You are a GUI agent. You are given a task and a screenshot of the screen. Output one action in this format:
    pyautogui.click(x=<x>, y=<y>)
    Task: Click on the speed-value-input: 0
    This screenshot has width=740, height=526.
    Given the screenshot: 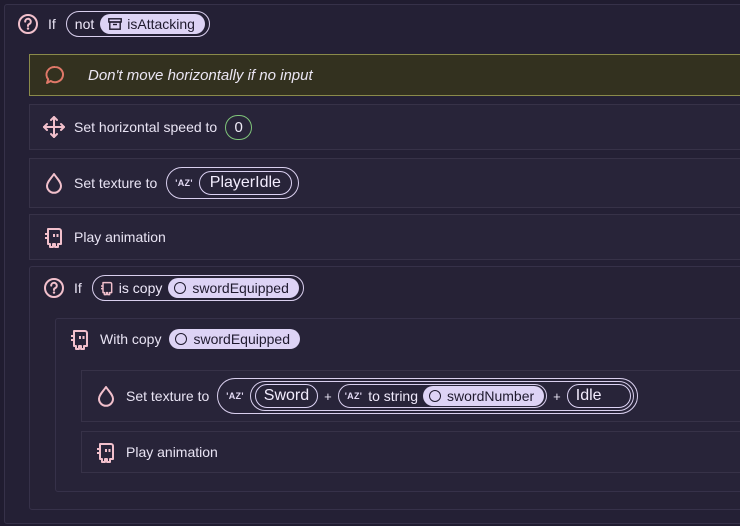 What is the action you would take?
    pyautogui.click(x=239, y=127)
    